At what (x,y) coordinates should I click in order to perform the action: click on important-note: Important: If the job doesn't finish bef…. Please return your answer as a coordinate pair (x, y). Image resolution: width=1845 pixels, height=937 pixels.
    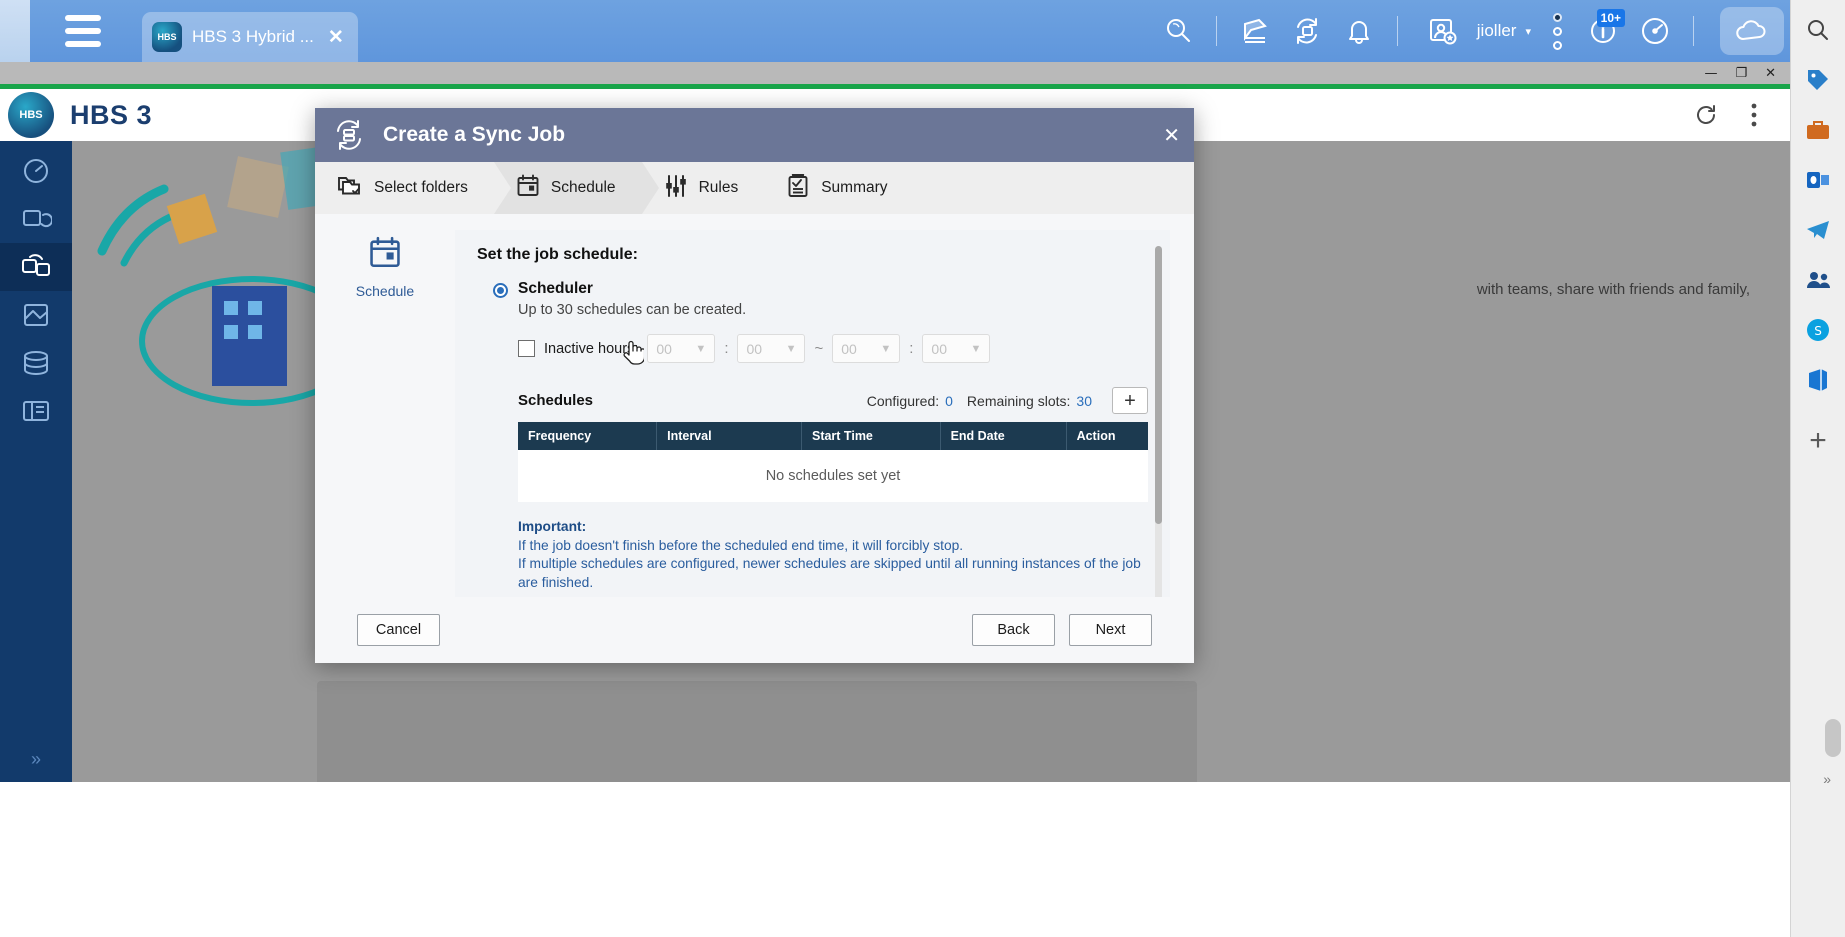
    Looking at the image, I should click on (833, 555).